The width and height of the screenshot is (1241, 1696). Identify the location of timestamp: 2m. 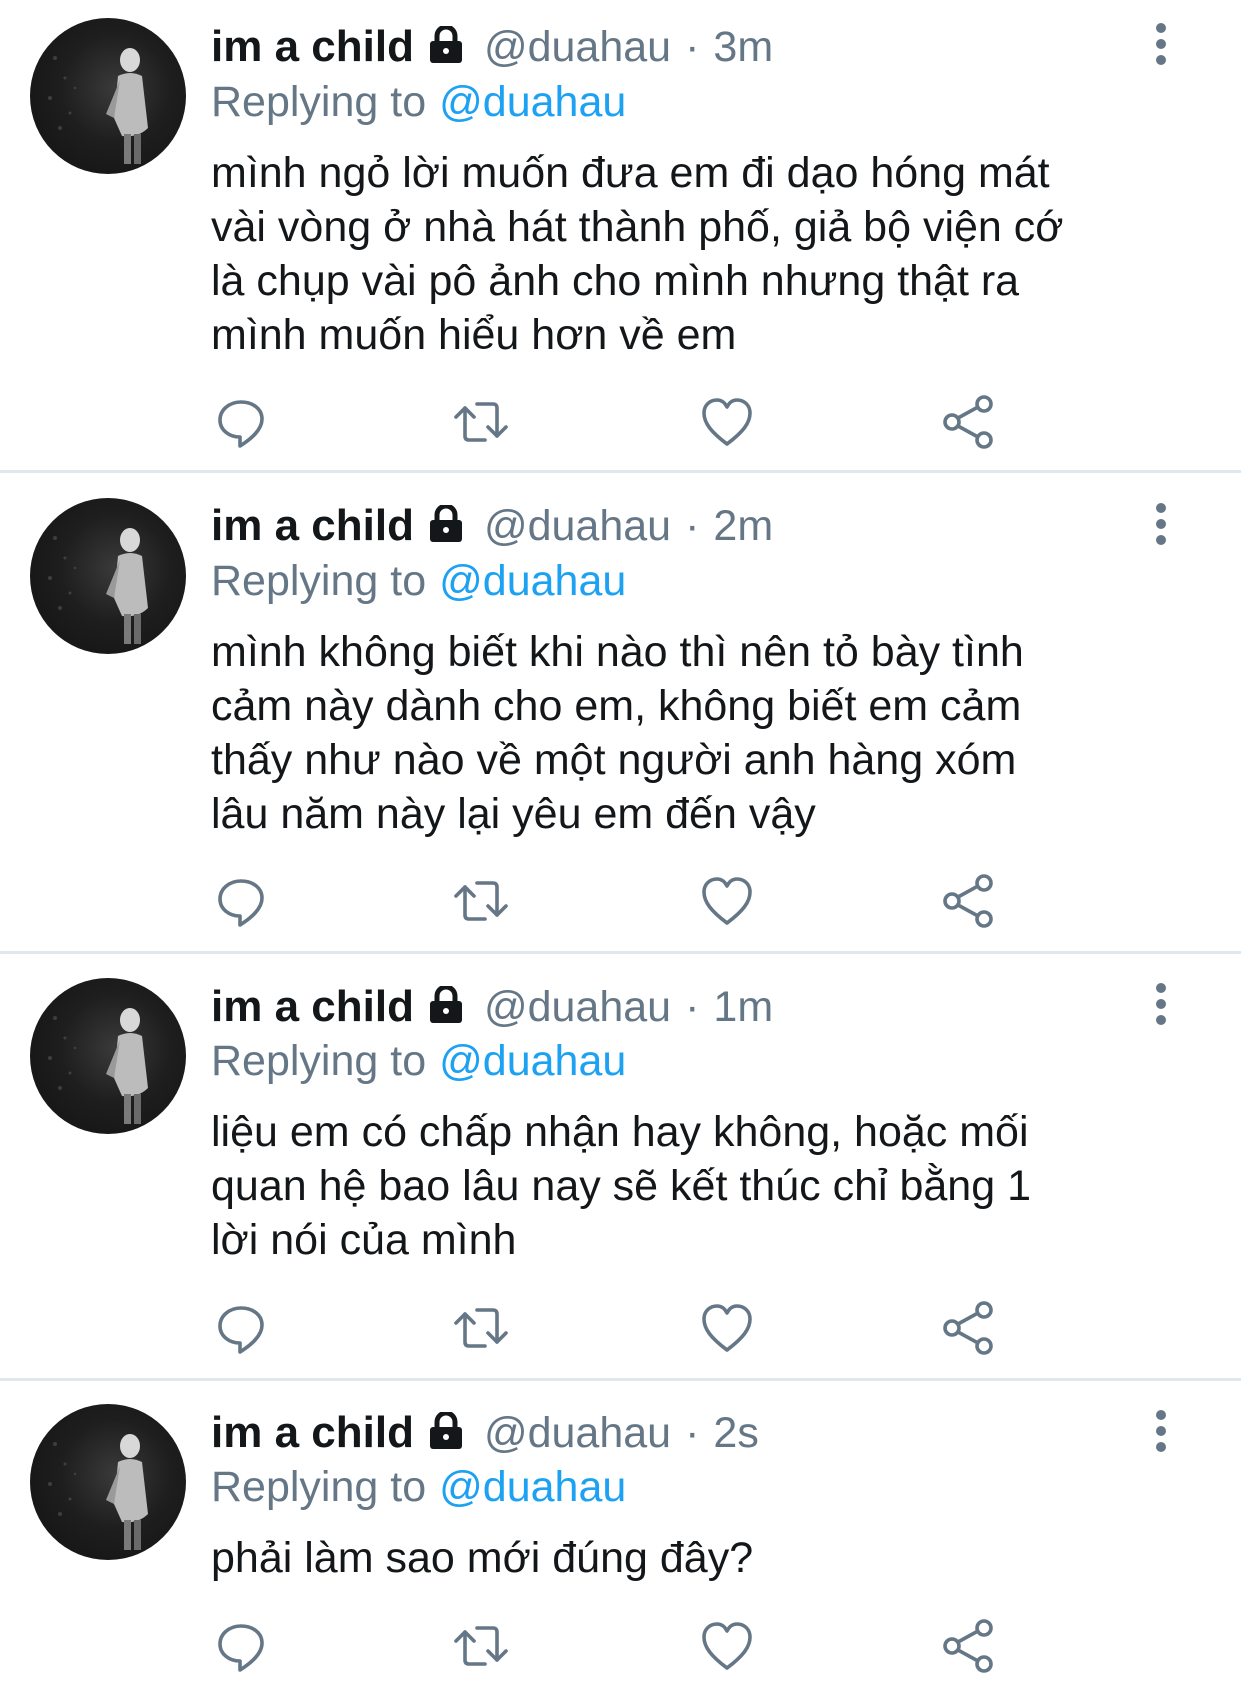
(743, 526).